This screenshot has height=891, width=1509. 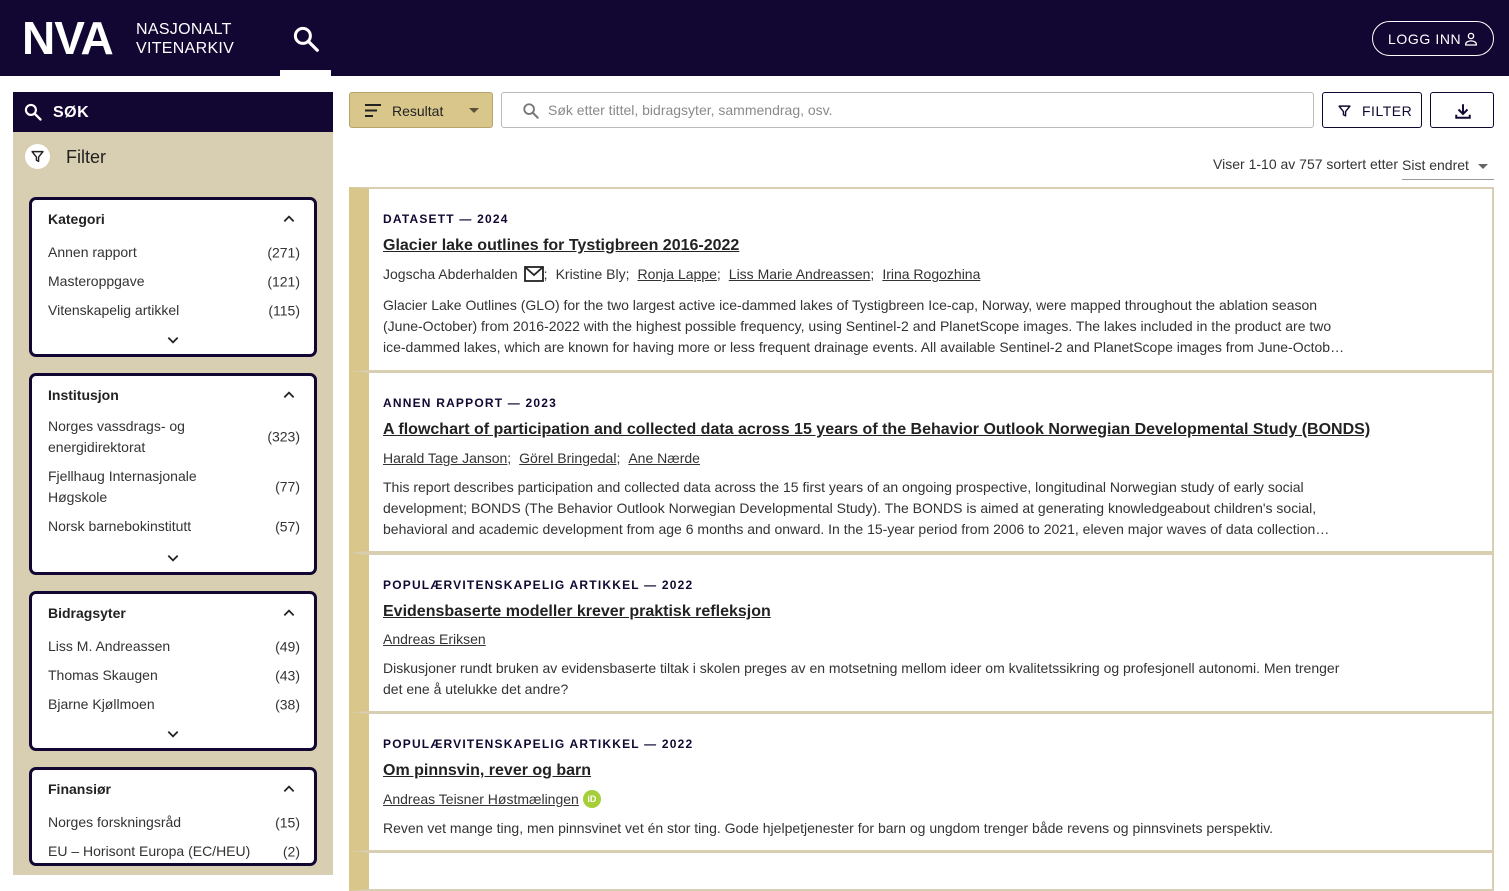 I want to click on facet-item-count: (323), so click(x=283, y=436).